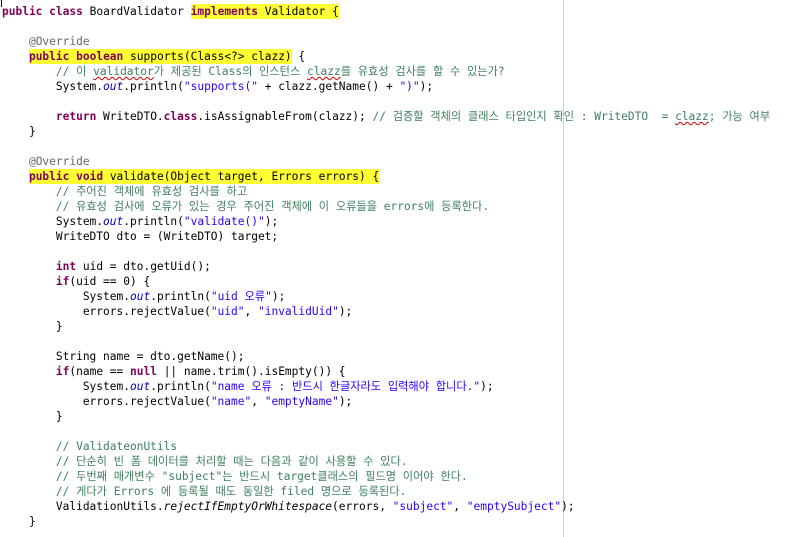 The image size is (808, 537). I want to click on code-line: String name = dto.getName();, so click(123, 356).